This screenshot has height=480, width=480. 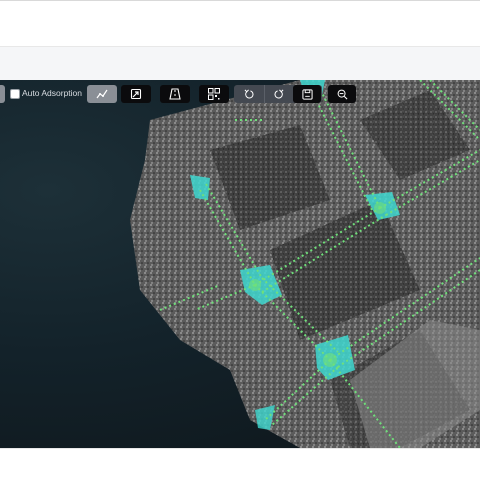 I want to click on polyline-tool-button, so click(x=102, y=94).